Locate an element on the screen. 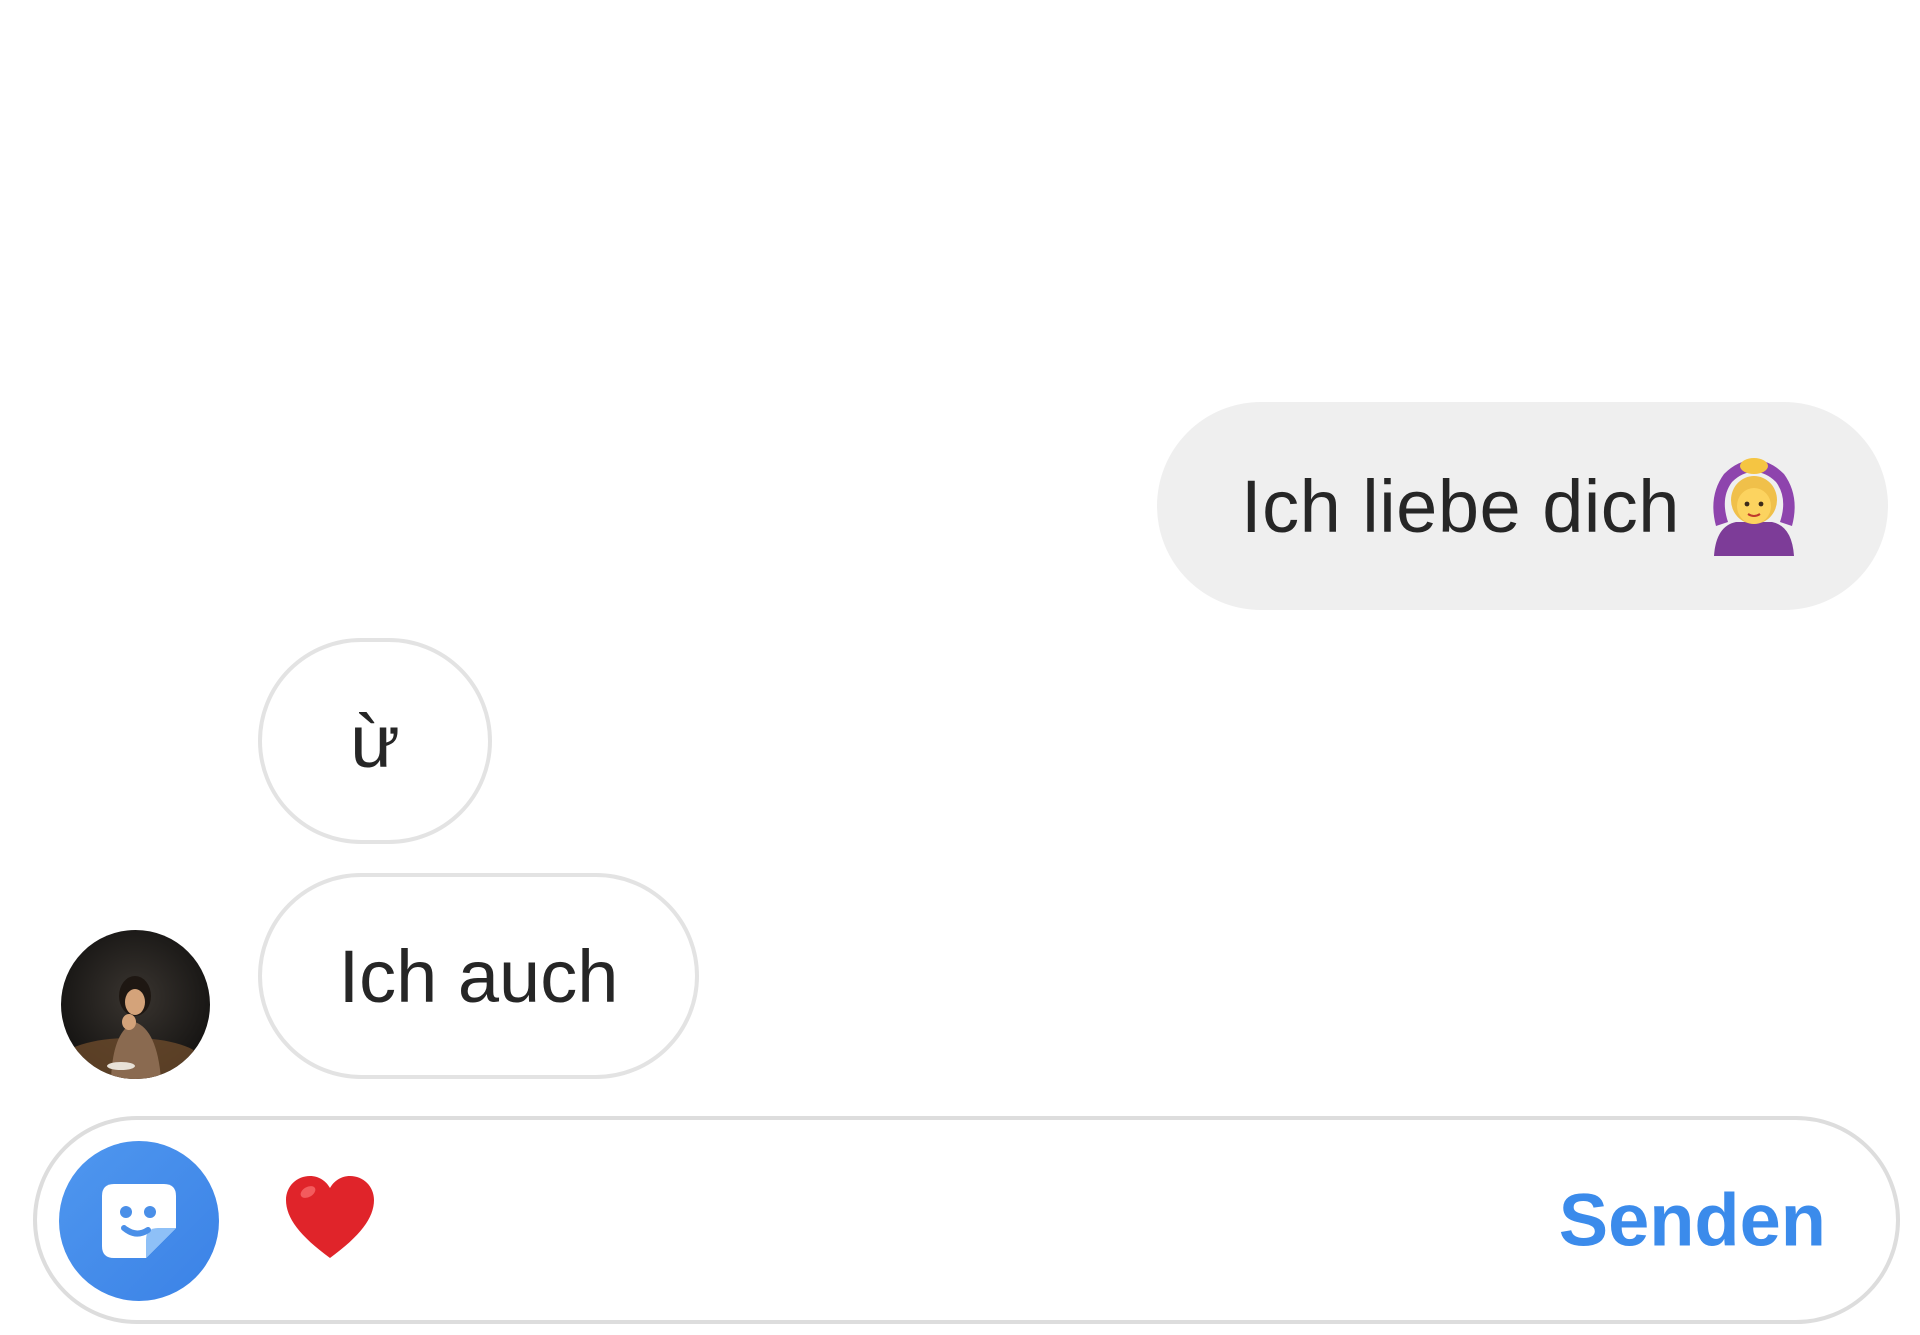  heart-button is located at coordinates (330, 1218).